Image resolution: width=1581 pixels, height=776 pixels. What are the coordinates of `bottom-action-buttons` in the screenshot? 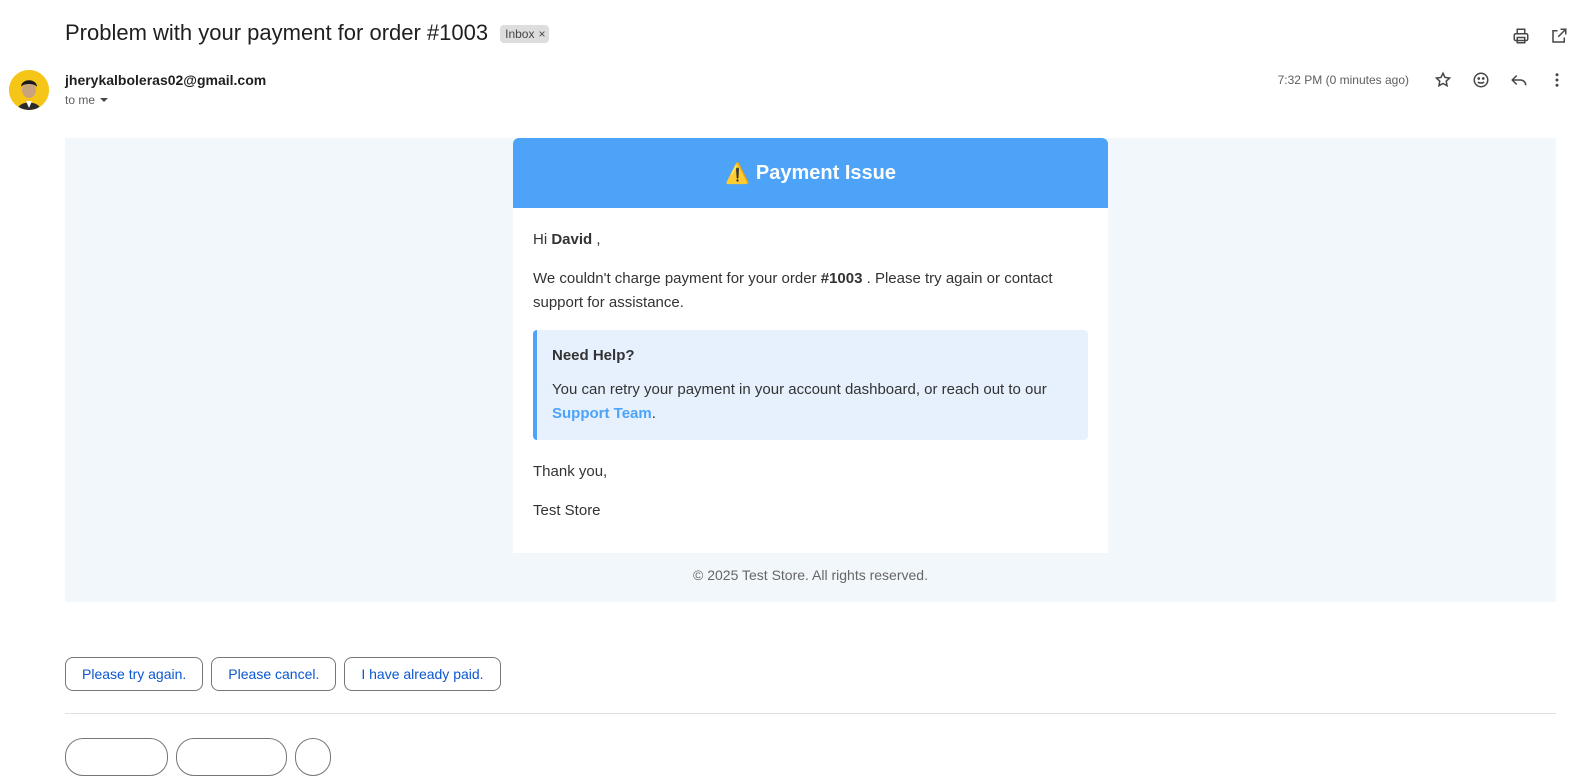 It's located at (198, 757).